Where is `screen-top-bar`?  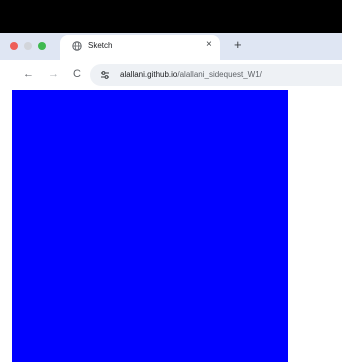
screen-top-bar is located at coordinates (171, 16).